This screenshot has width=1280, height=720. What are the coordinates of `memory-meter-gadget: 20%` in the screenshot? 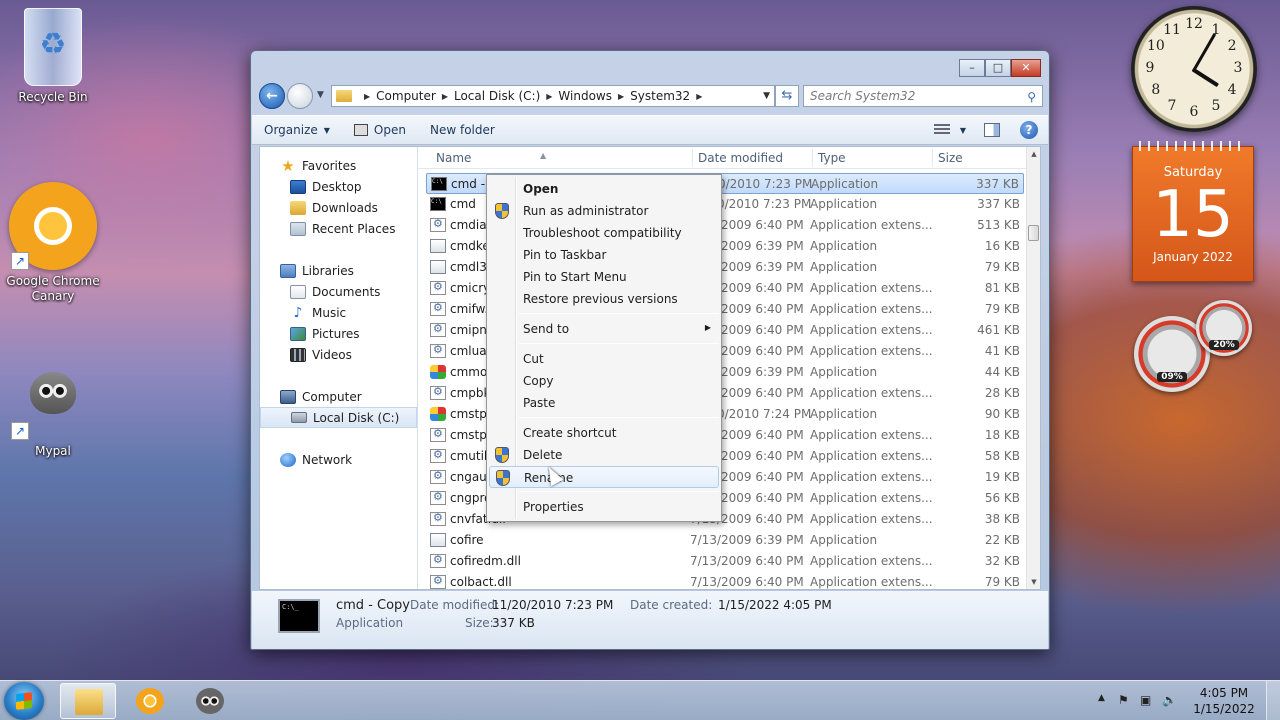 It's located at (1224, 328).